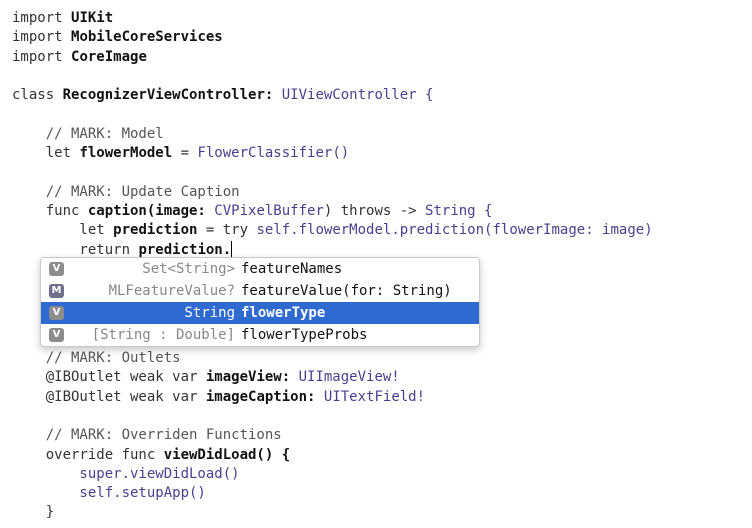  I want to click on code-token: // MARK: Overriden Functions, so click(147, 435).